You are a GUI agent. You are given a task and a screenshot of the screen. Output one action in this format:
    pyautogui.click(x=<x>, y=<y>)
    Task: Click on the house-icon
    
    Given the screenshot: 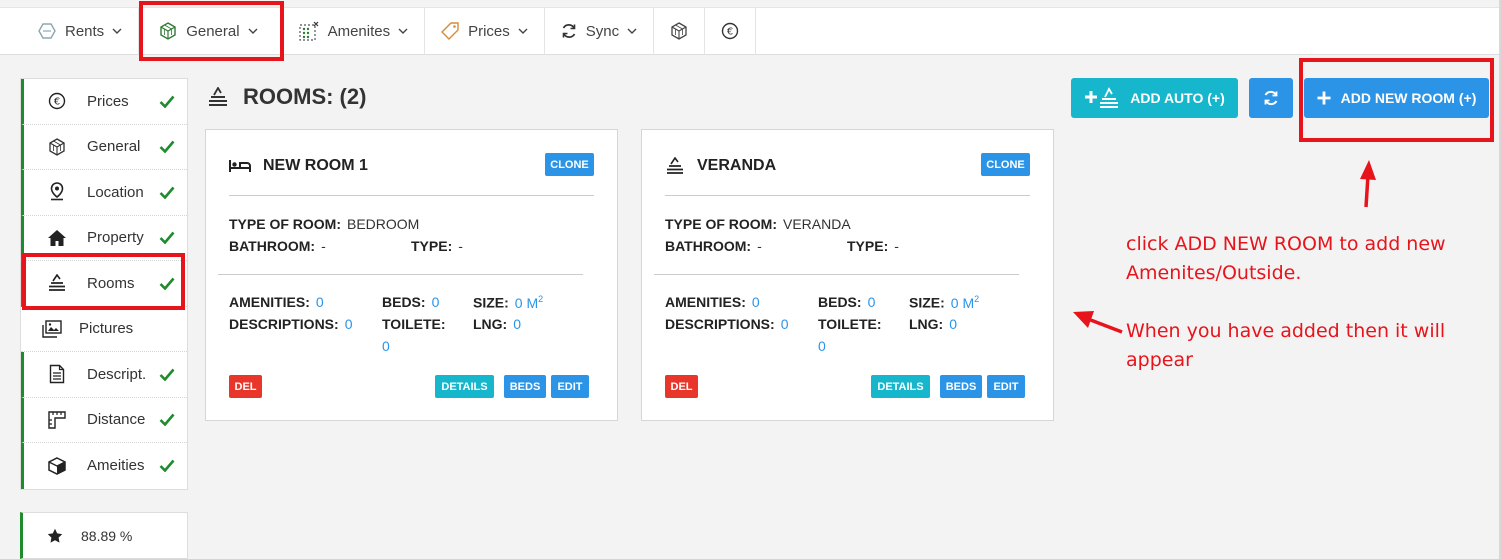 What is the action you would take?
    pyautogui.click(x=57, y=238)
    